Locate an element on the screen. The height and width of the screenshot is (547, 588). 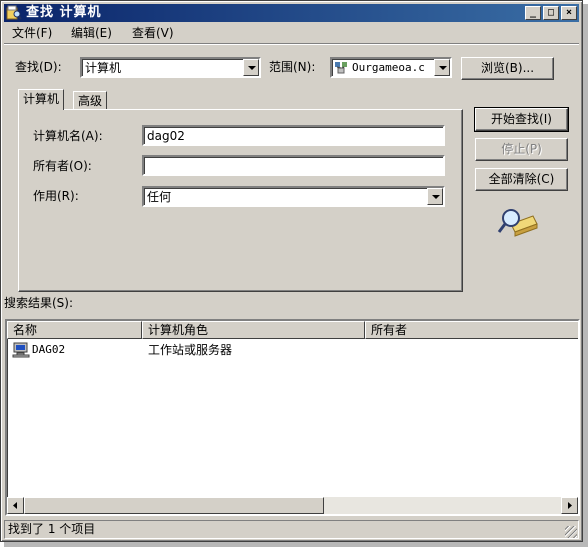
menu-edit: 编辑(E) is located at coordinates (91, 33).